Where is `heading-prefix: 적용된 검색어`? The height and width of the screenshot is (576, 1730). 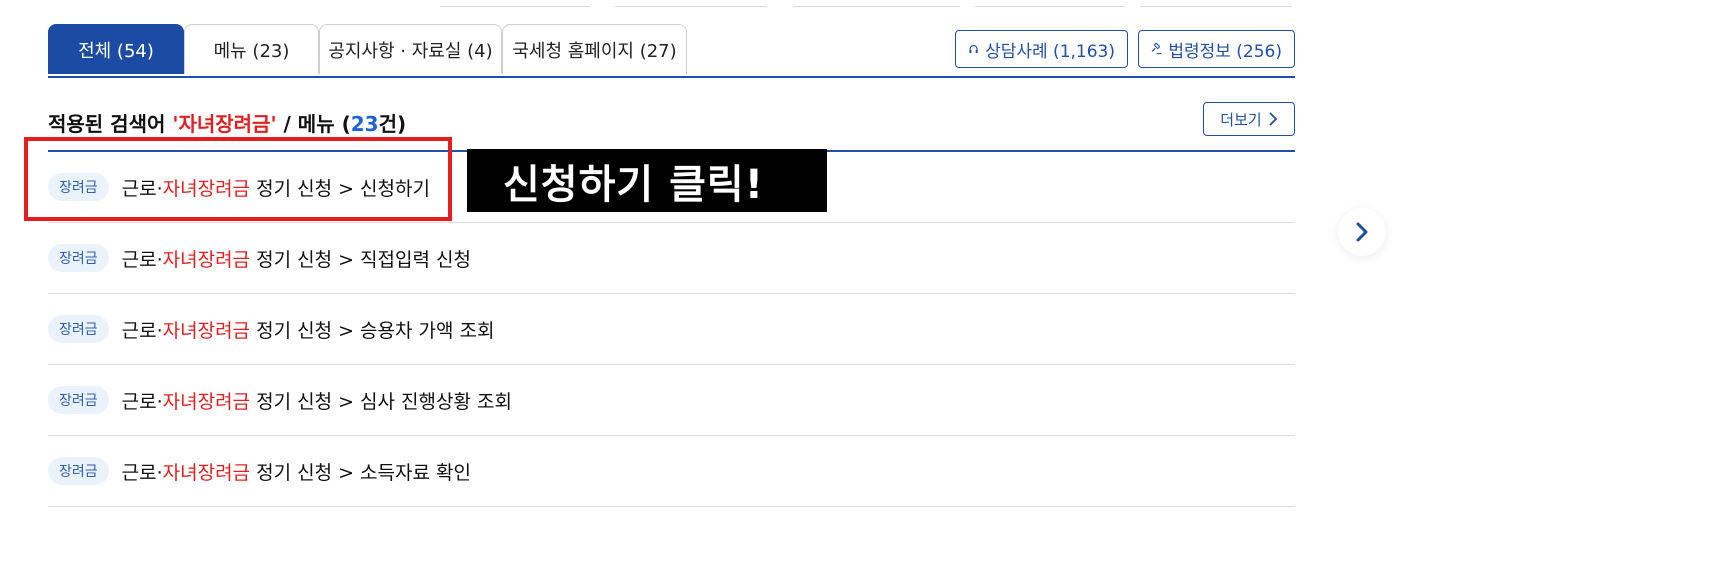 heading-prefix: 적용된 검색어 is located at coordinates (110, 124).